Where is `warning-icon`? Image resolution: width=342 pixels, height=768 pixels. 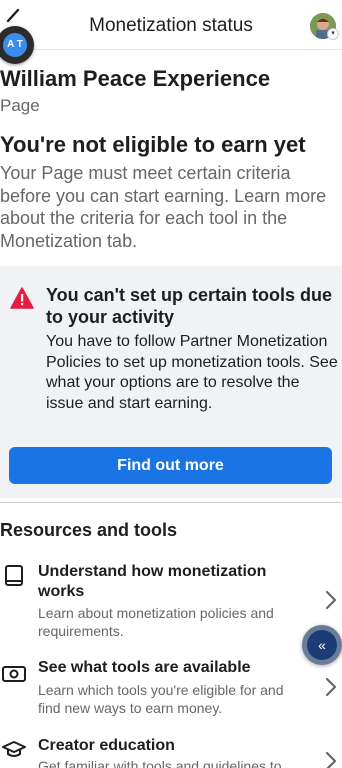 warning-icon is located at coordinates (22, 298).